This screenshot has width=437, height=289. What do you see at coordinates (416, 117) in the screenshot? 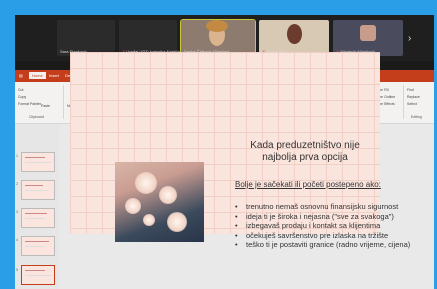
I see `group-editing: Editing` at bounding box center [416, 117].